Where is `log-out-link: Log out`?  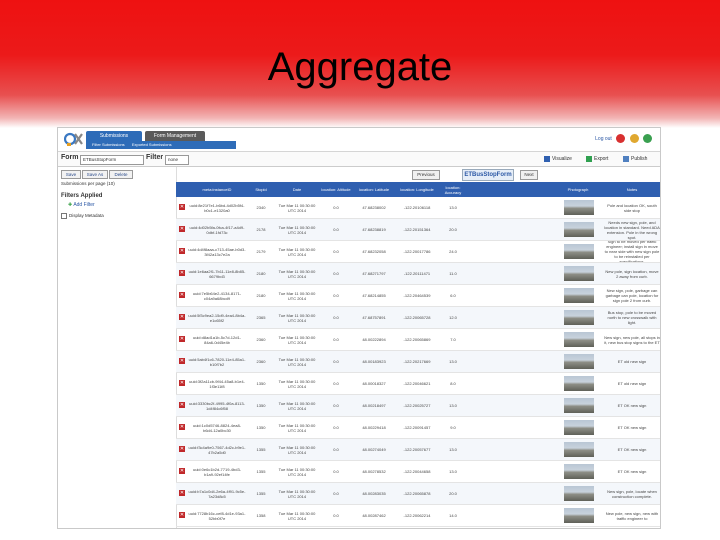 log-out-link: Log out is located at coordinates (603, 139).